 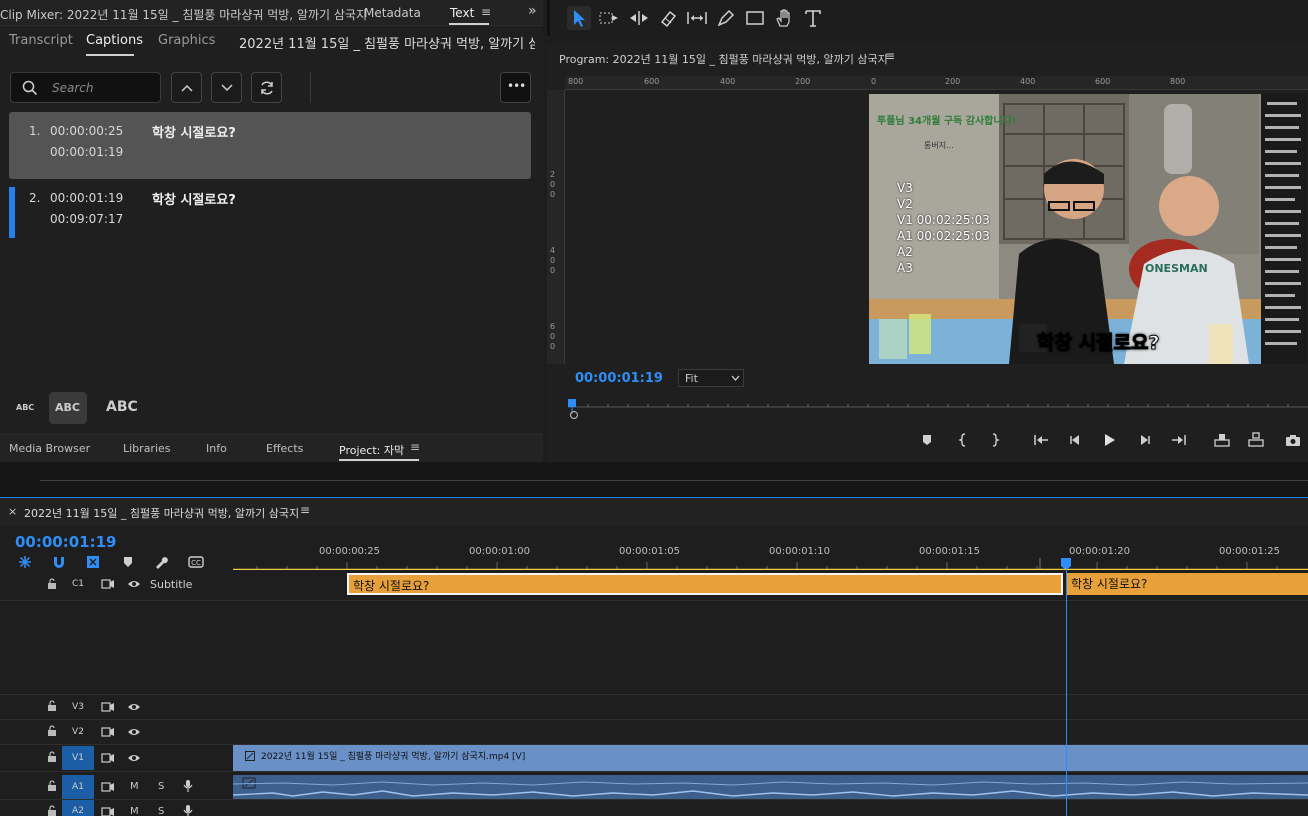 What do you see at coordinates (938, 407) in the screenshot?
I see `program-scrubber` at bounding box center [938, 407].